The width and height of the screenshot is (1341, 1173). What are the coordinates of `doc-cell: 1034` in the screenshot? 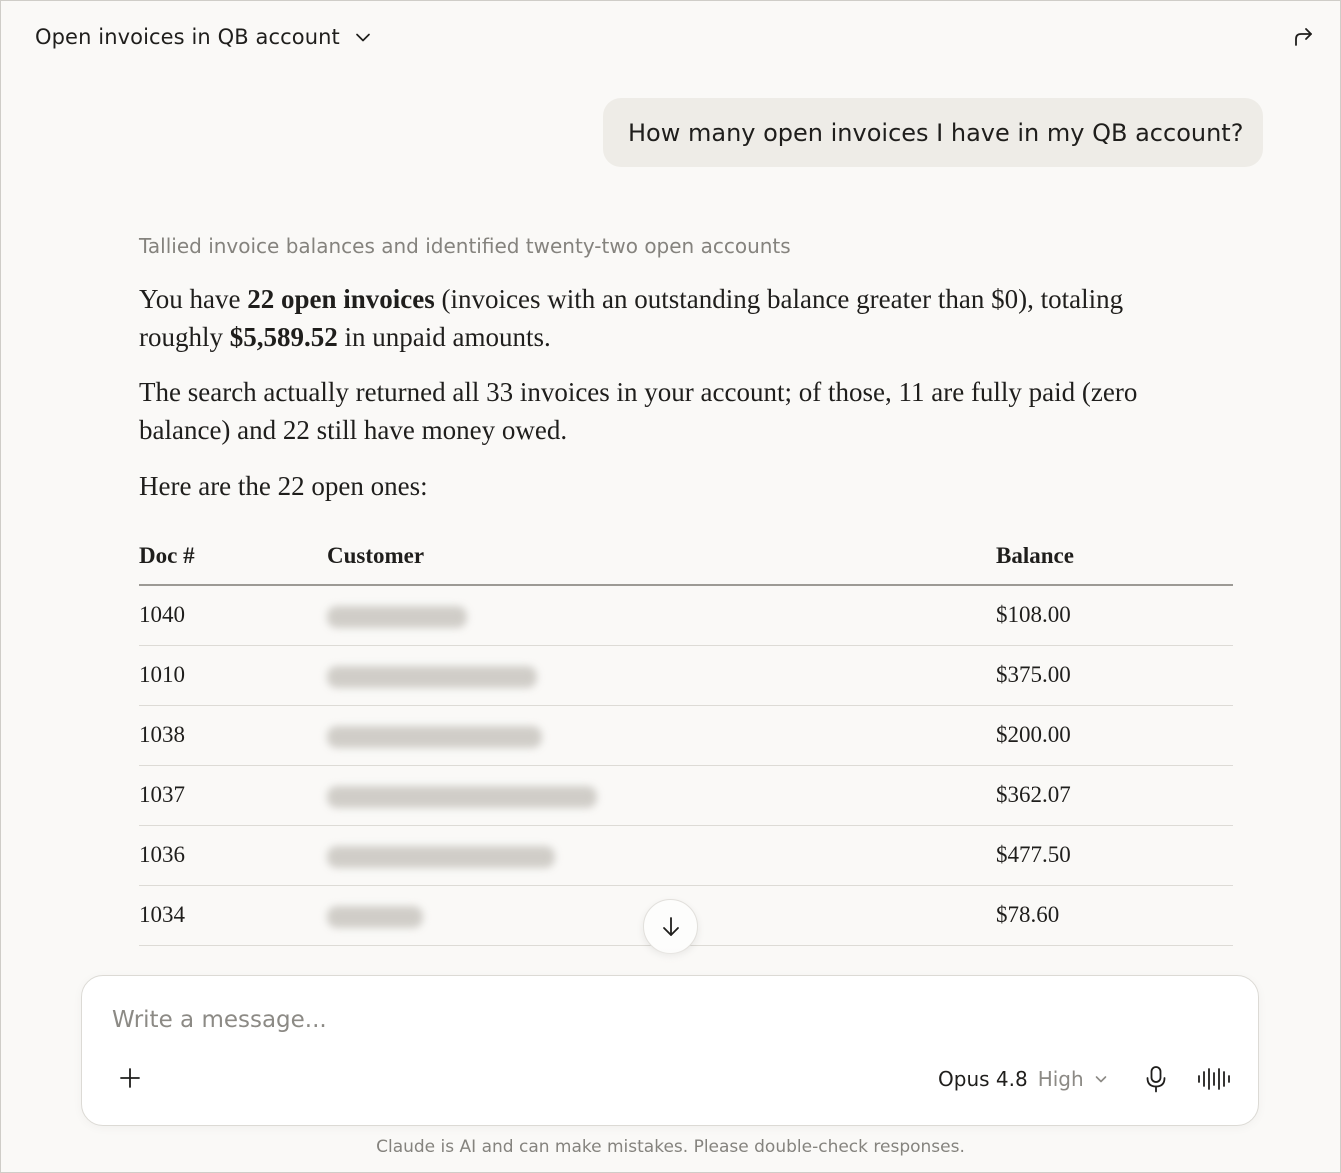 It's located at (233, 915).